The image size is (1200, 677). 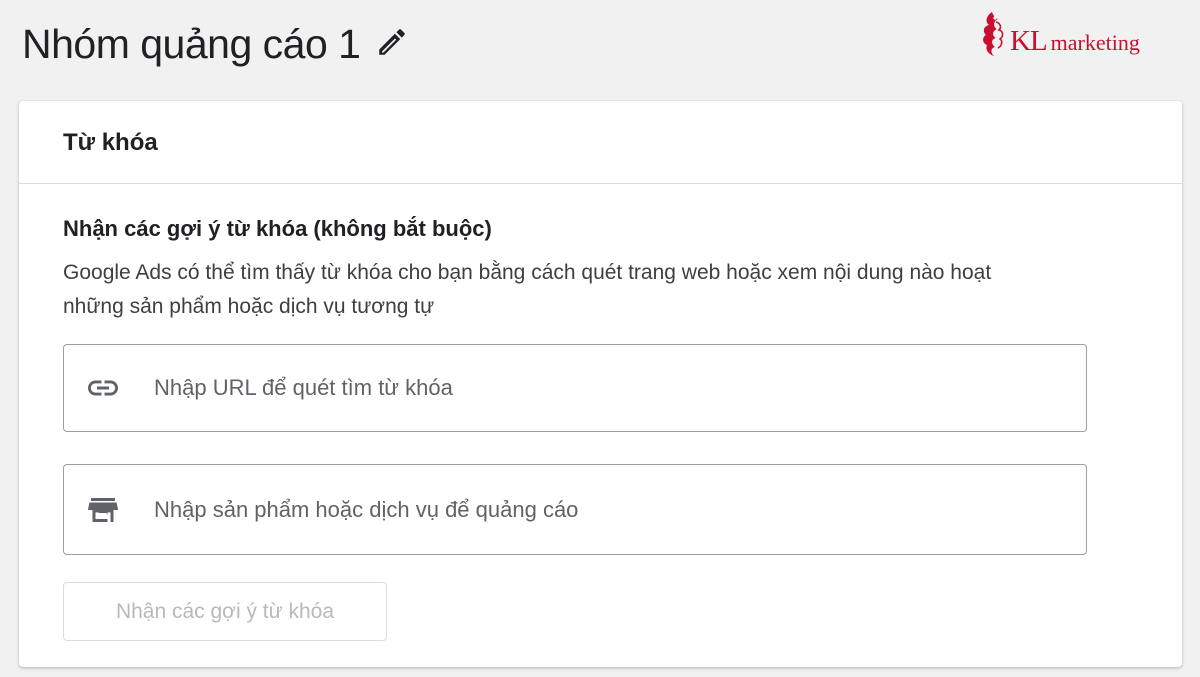 I want to click on edit-title-button, so click(x=392, y=42).